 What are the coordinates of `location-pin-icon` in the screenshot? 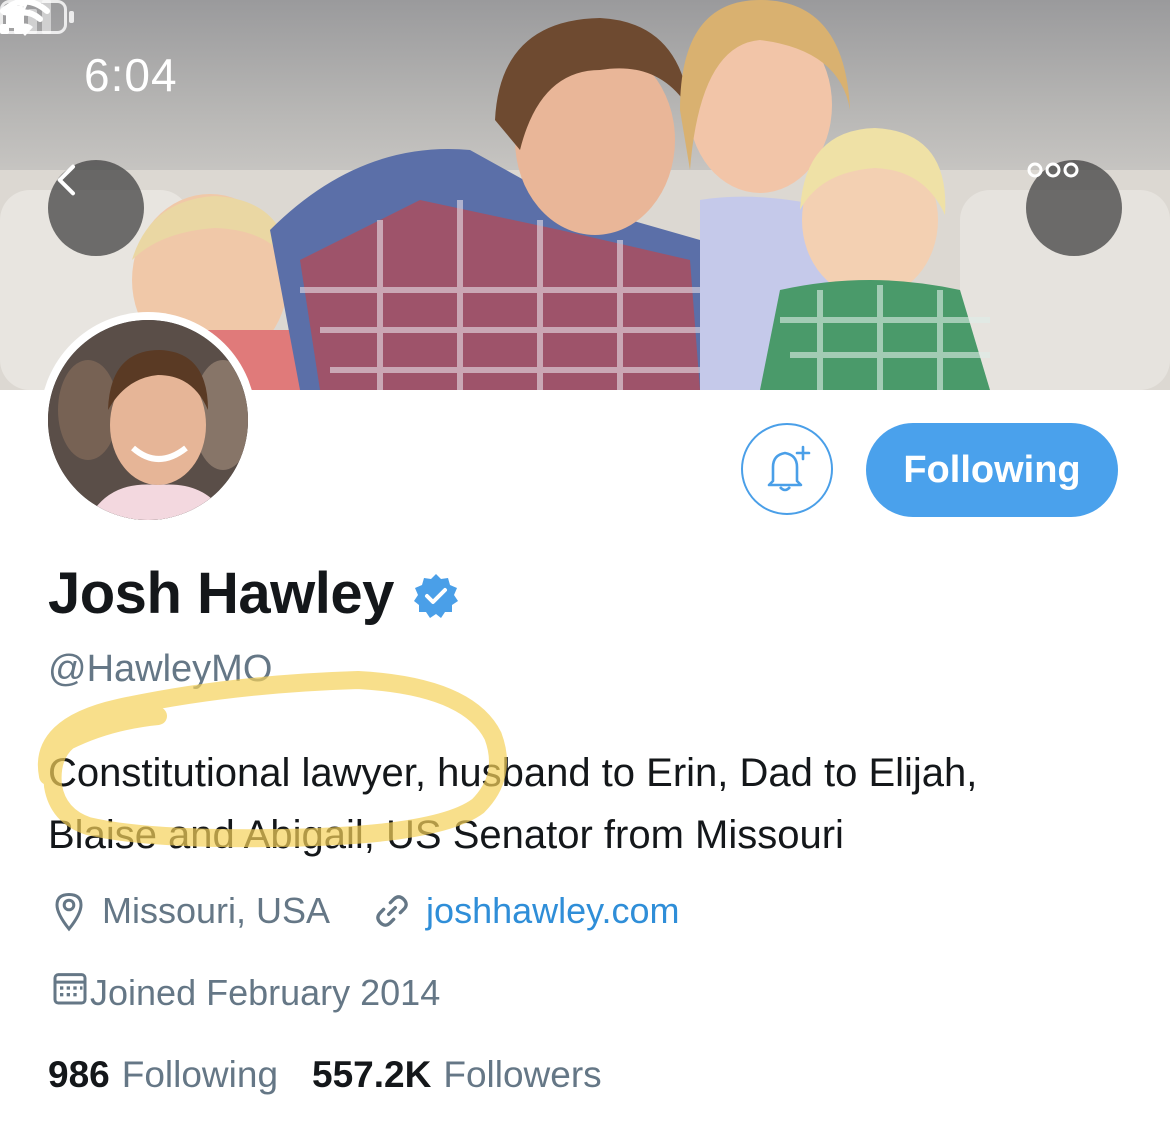 It's located at (69, 911).